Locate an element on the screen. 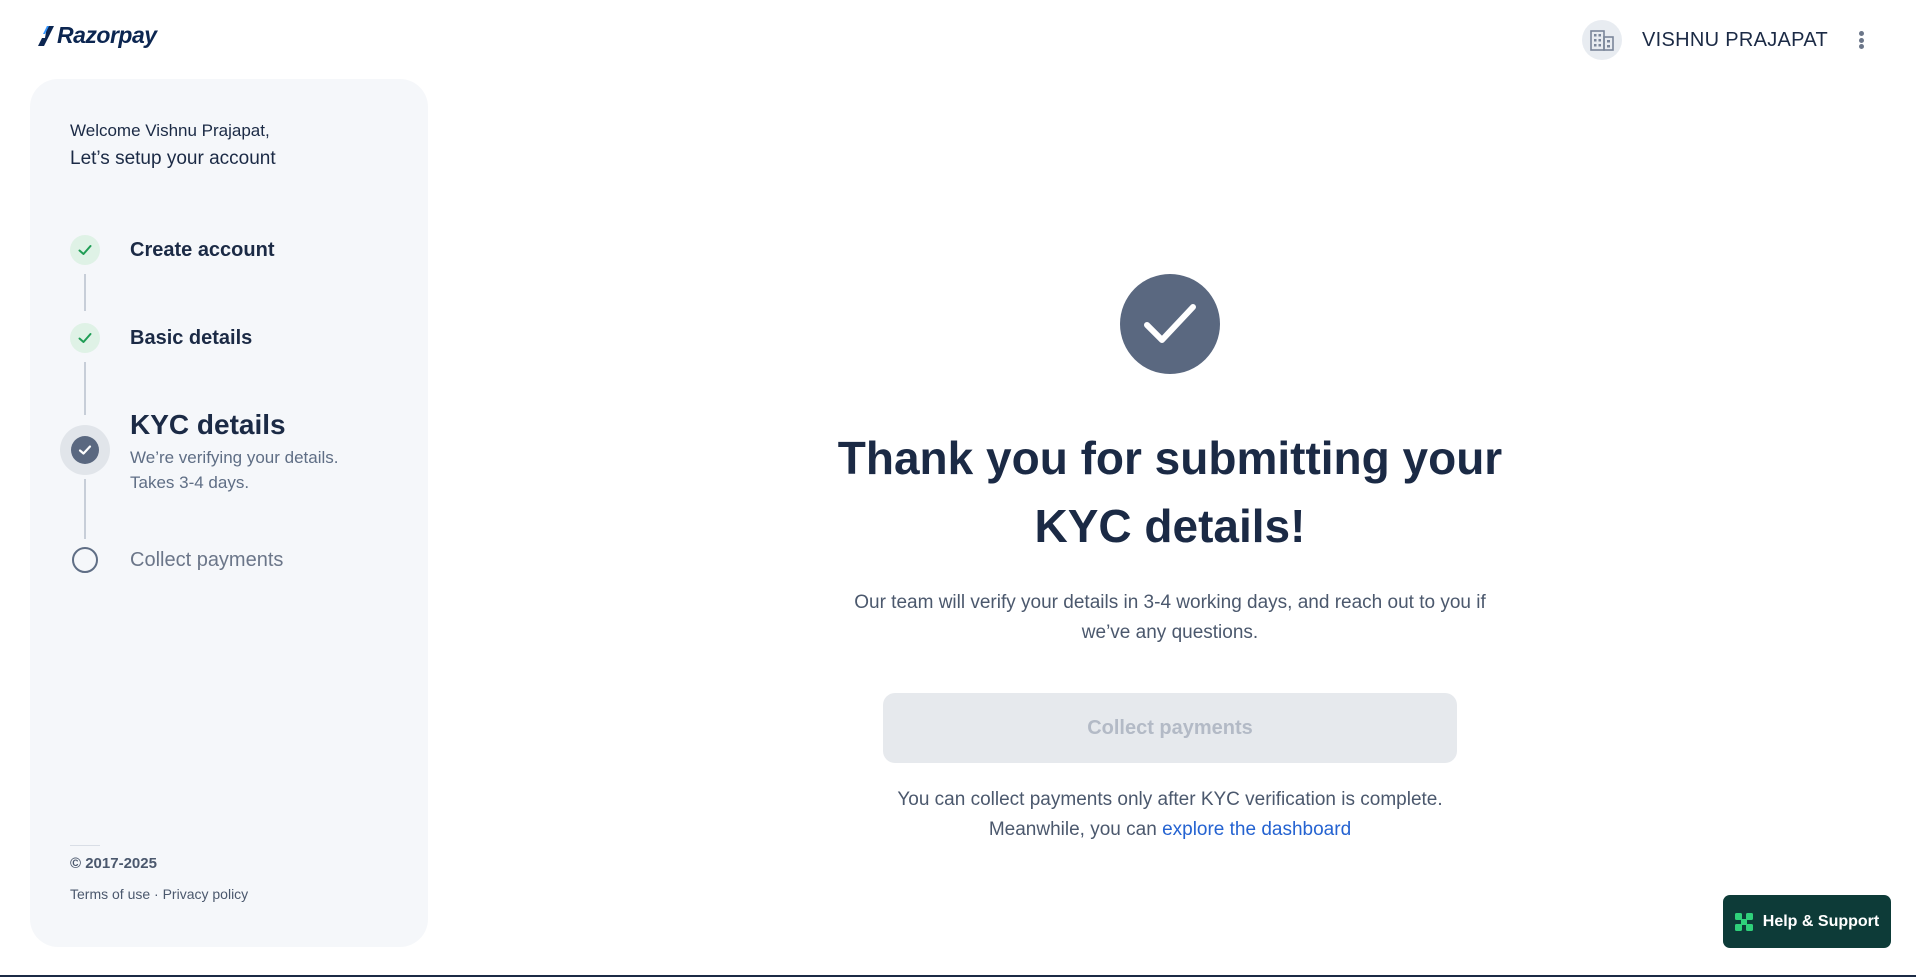 Image resolution: width=1916 pixels, height=977 pixels. page-title-line1: Thank you for submitting your is located at coordinates (1170, 458).